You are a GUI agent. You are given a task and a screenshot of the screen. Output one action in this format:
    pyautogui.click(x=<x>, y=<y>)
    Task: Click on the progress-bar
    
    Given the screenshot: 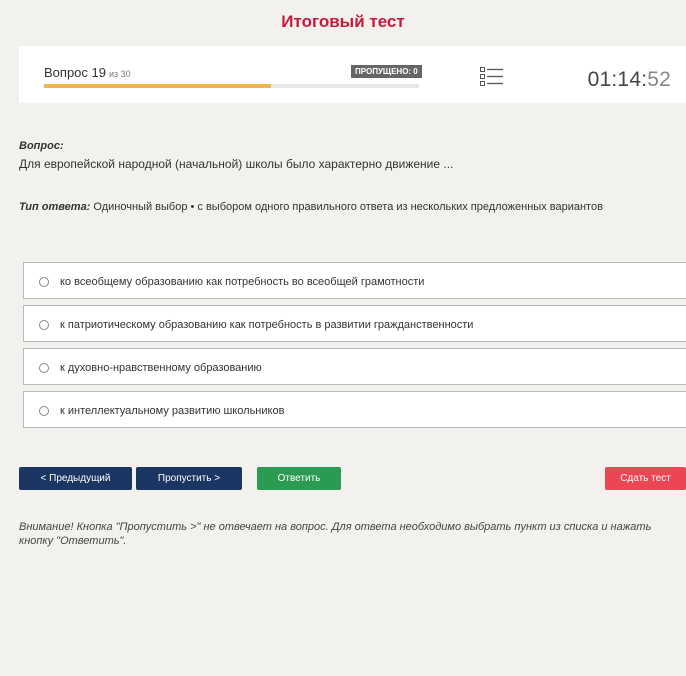 What is the action you would take?
    pyautogui.click(x=231, y=86)
    